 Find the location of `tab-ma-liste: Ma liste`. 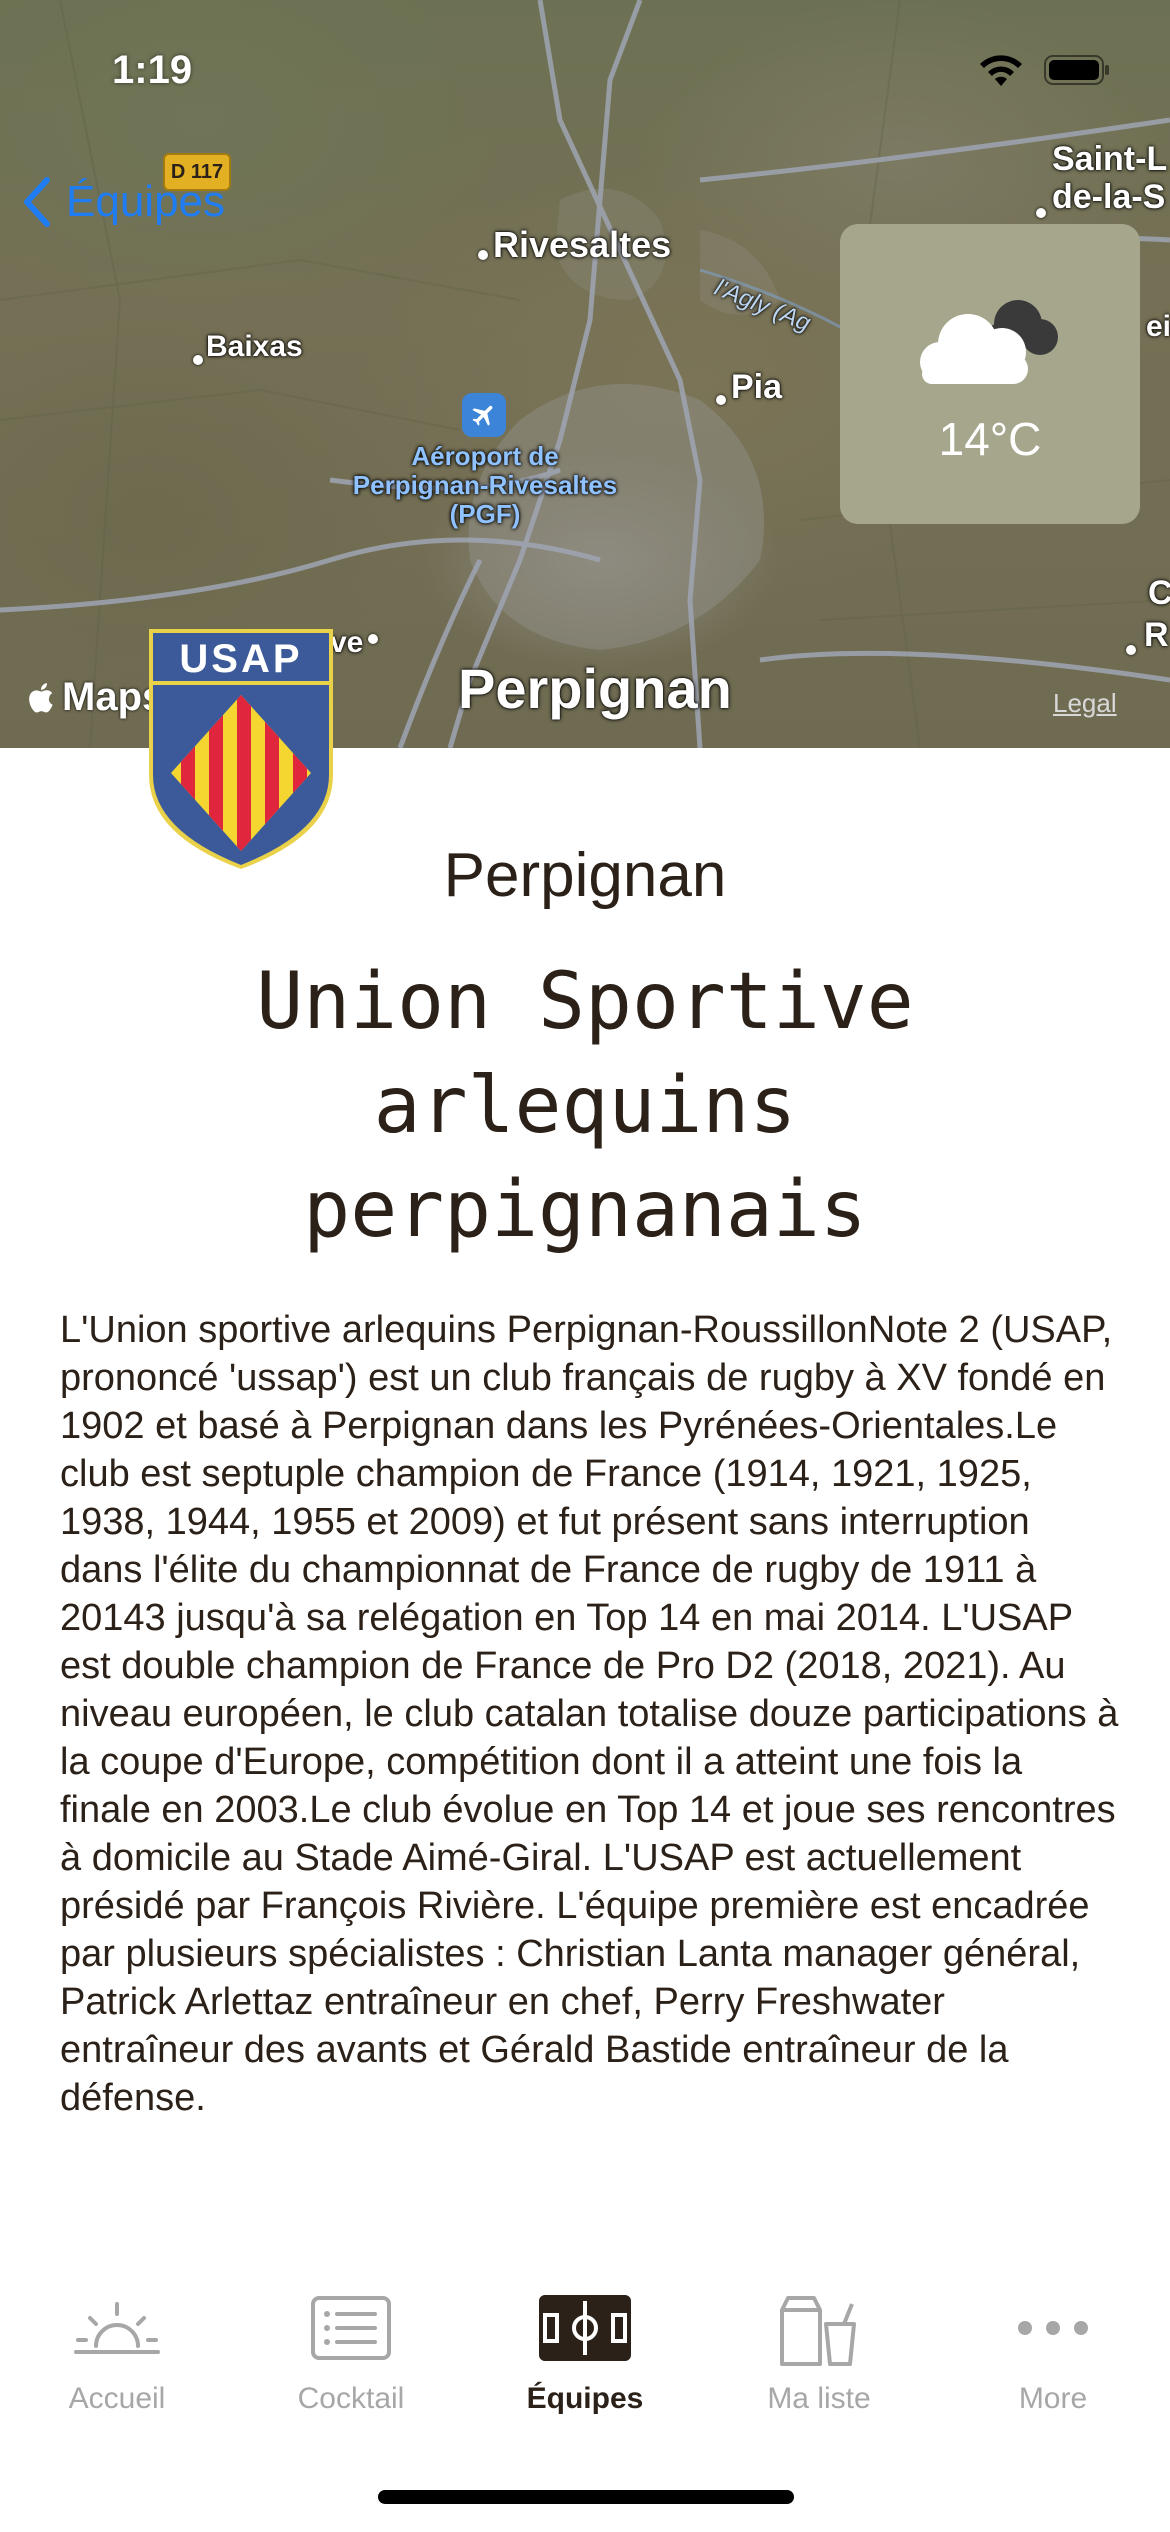

tab-ma-liste: Ma liste is located at coordinates (819, 2363).